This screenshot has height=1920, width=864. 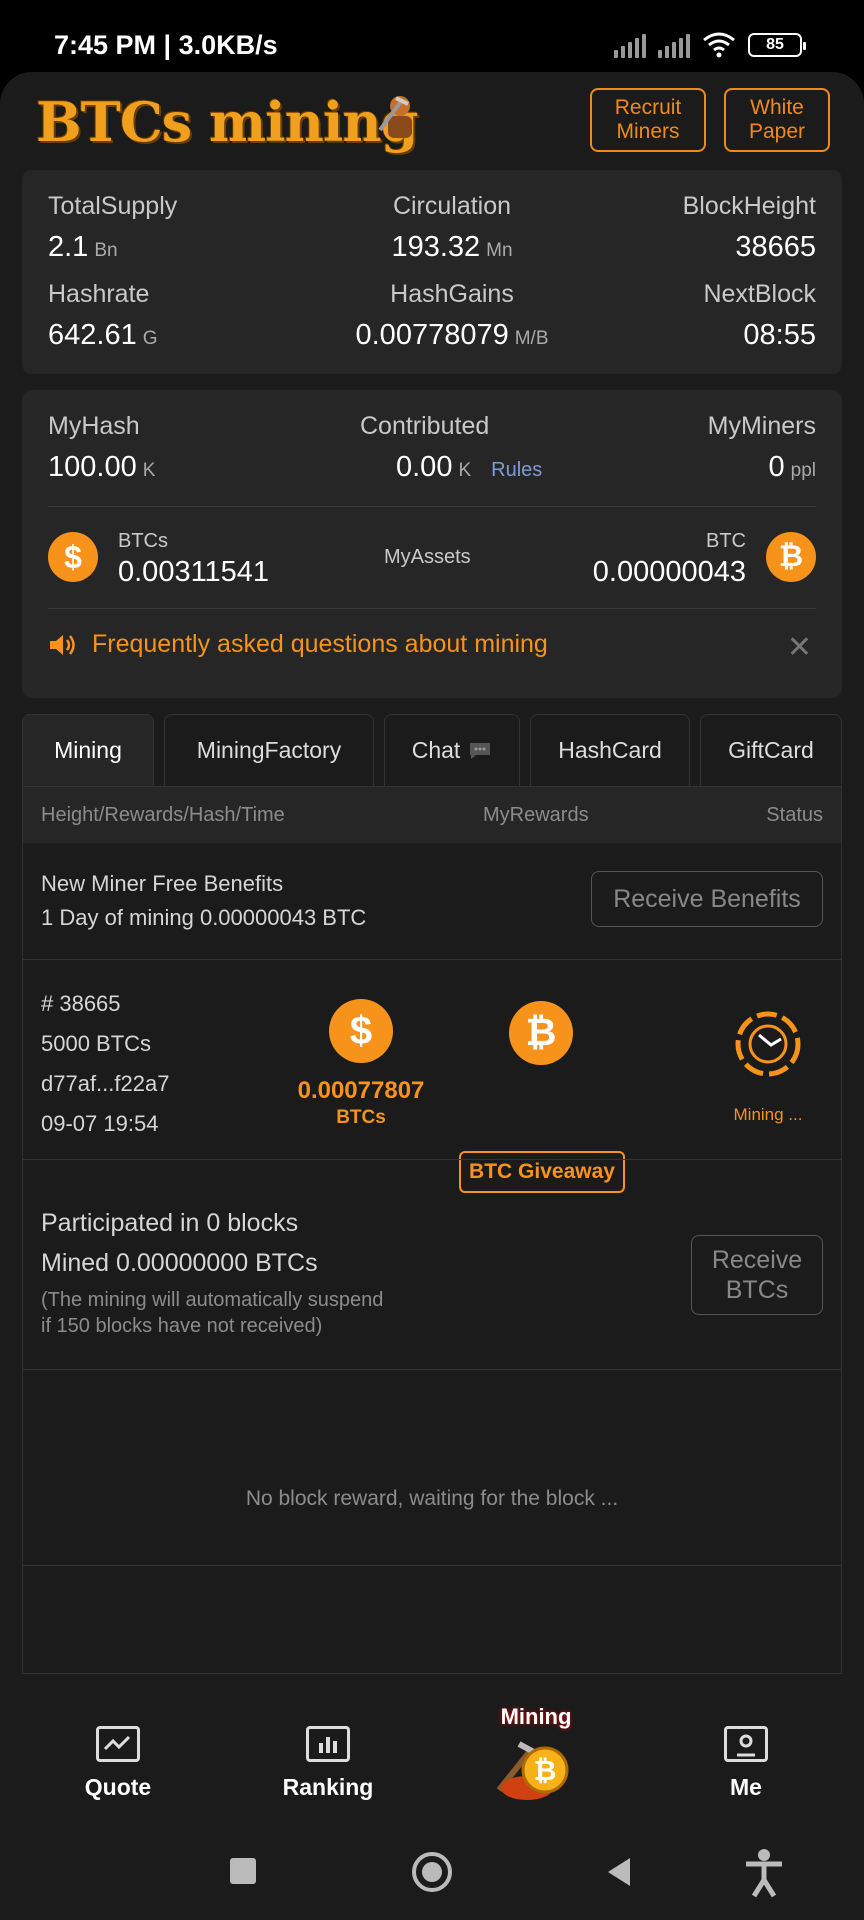 What do you see at coordinates (777, 120) in the screenshot?
I see `white-paper-button: White Paper` at bounding box center [777, 120].